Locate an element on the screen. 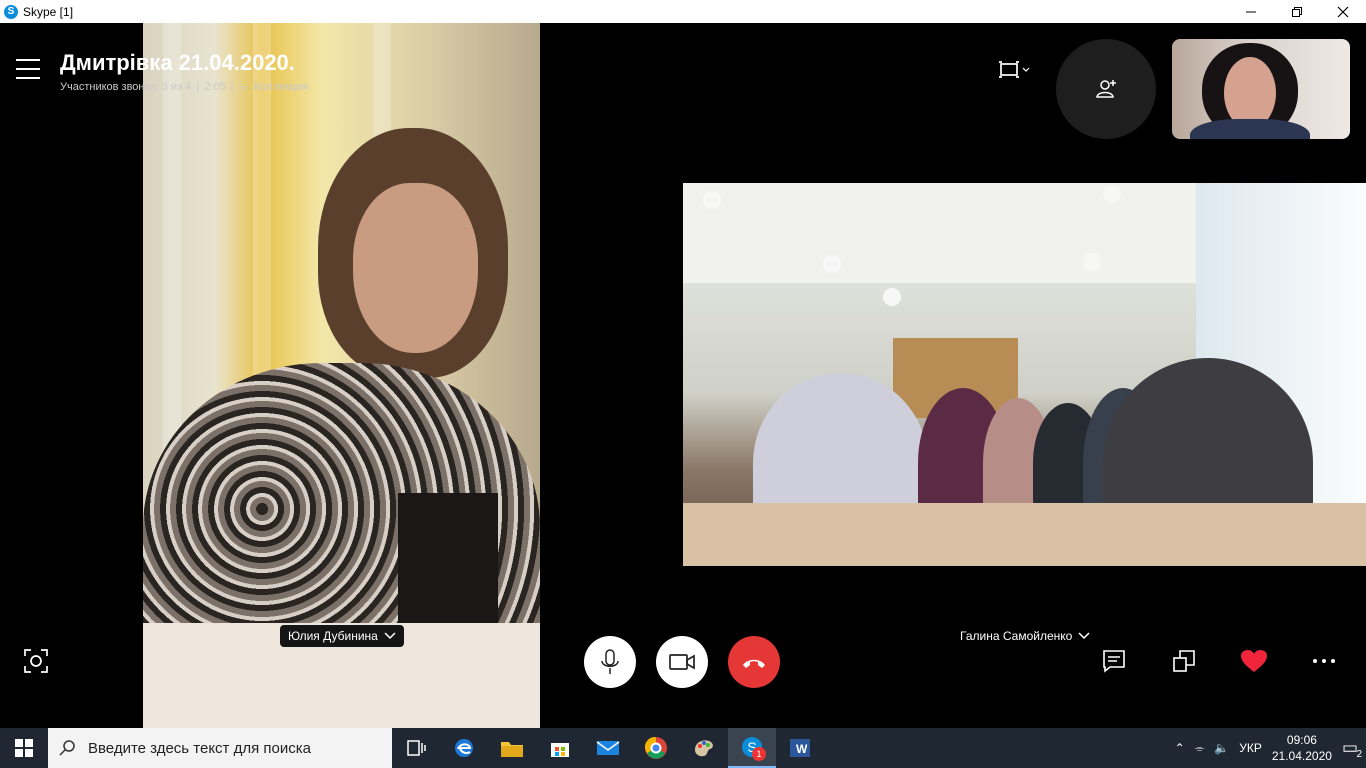  classroom-desk is located at coordinates (1024, 534).